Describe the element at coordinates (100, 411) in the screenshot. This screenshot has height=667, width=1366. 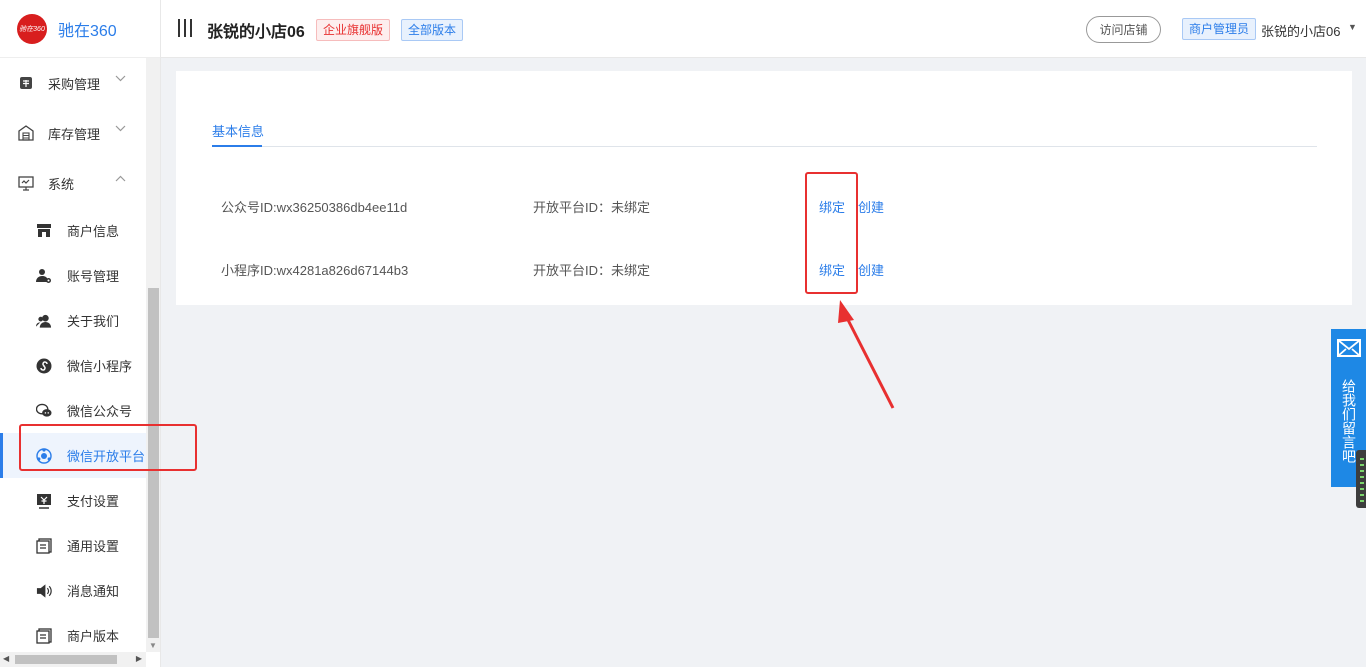
I see `sidebar-item-label: 微信公众号` at that location.